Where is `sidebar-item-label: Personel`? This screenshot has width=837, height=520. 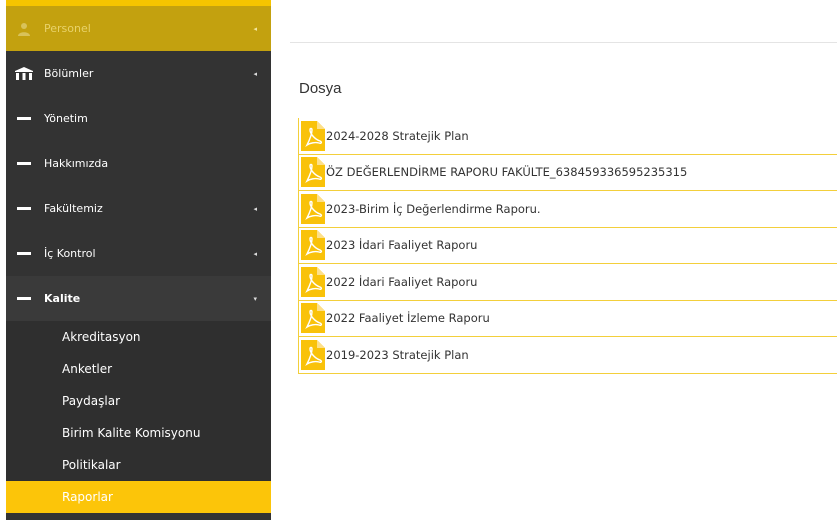 sidebar-item-label: Personel is located at coordinates (67, 28).